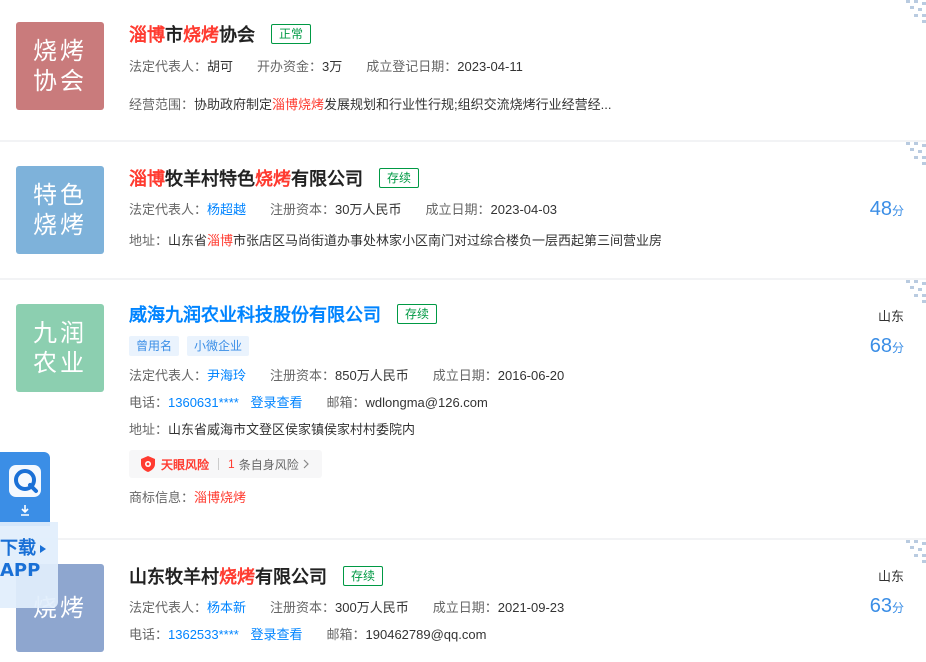  I want to click on legal-rep-link: 杨超越, so click(226, 209).